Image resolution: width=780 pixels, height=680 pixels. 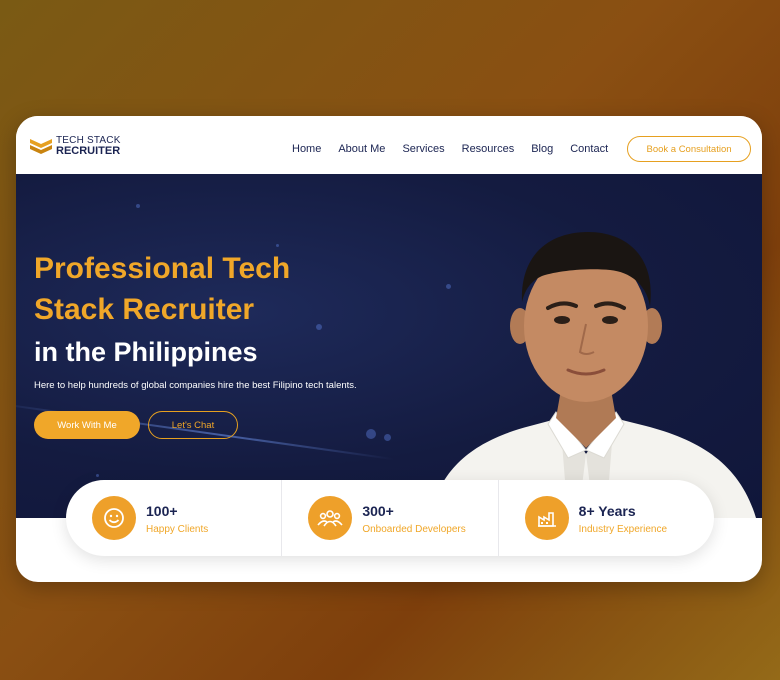 I want to click on logo-text: TECH STACK RECRUITER, so click(x=88, y=146).